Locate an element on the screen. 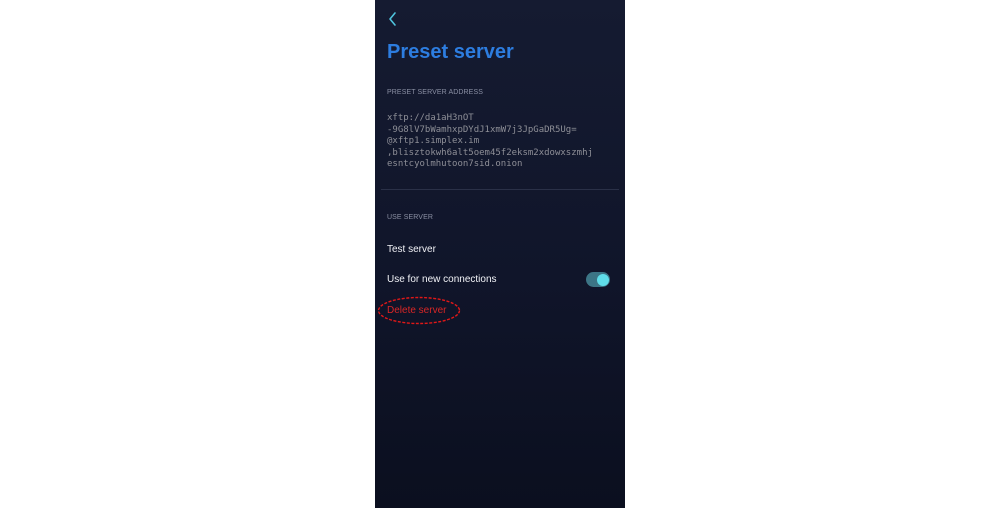 The width and height of the screenshot is (1000, 508). address-line: ,blisztokwh6alt5oem45f2eksm2xdowxszmhj is located at coordinates (490, 152).